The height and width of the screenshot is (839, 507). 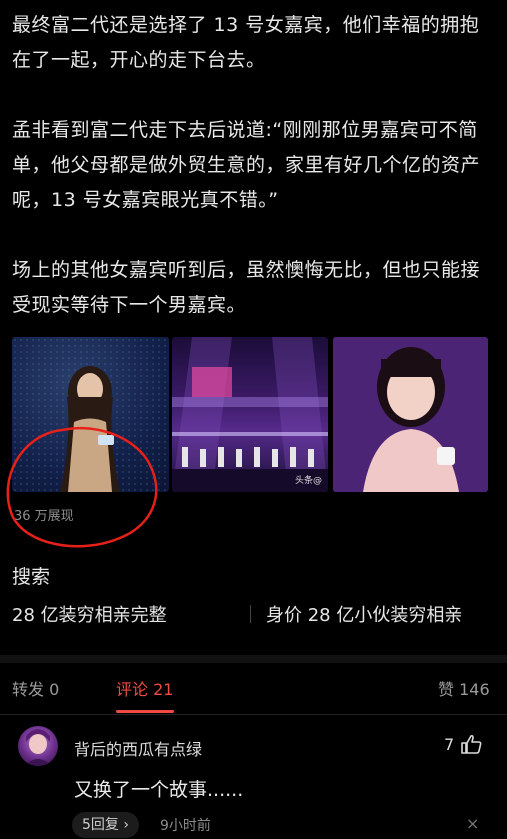 I want to click on avatar-image, so click(x=38, y=747).